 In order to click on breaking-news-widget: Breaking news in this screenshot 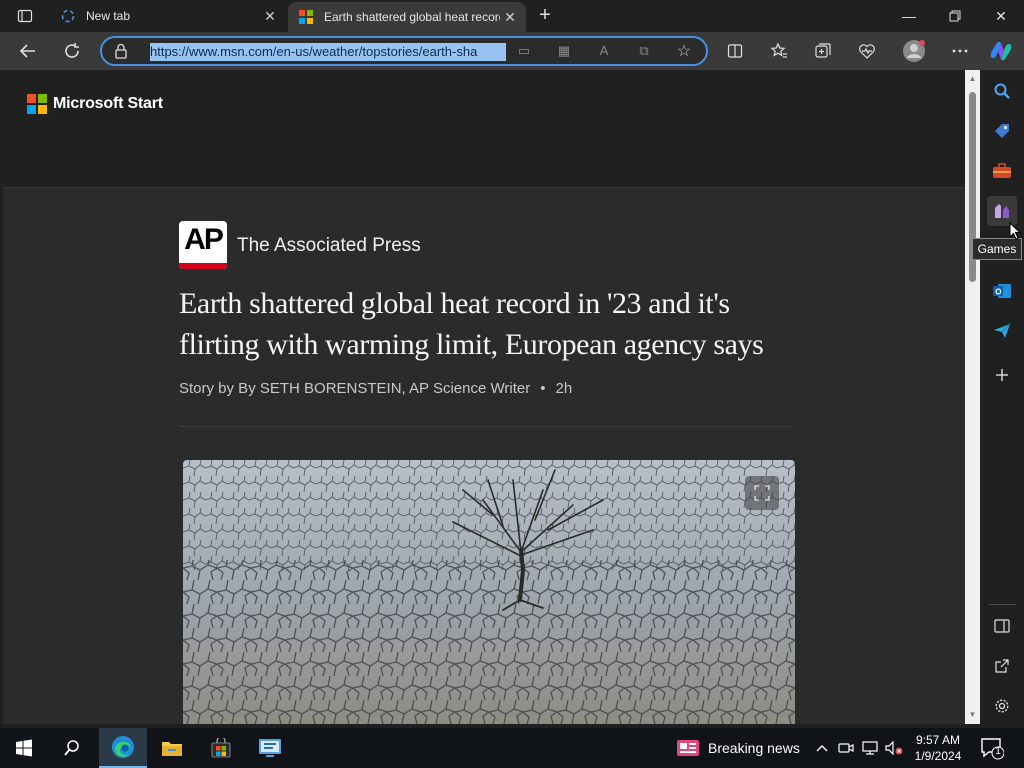, I will do `click(738, 748)`.